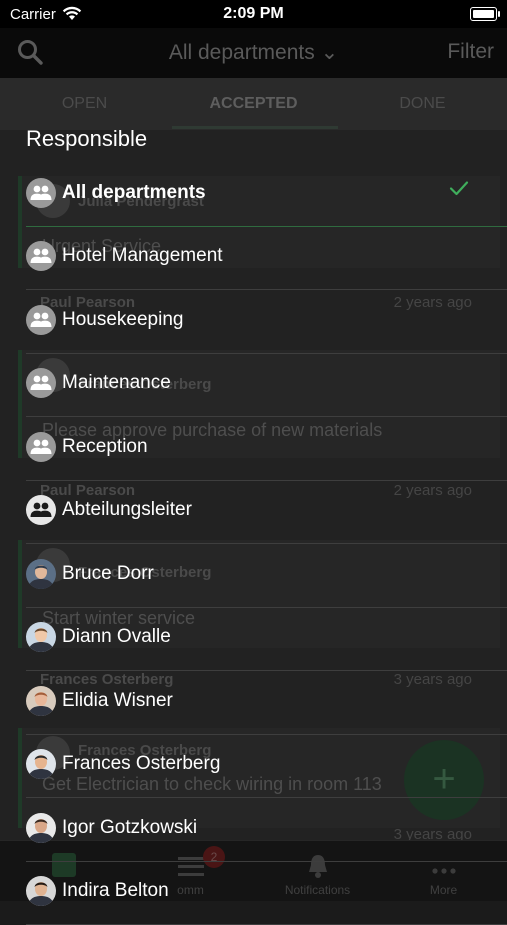 This screenshot has height=925, width=507. What do you see at coordinates (266, 512) in the screenshot?
I see `picker-item-abteilungsleiter: Abteilungsleiter` at bounding box center [266, 512].